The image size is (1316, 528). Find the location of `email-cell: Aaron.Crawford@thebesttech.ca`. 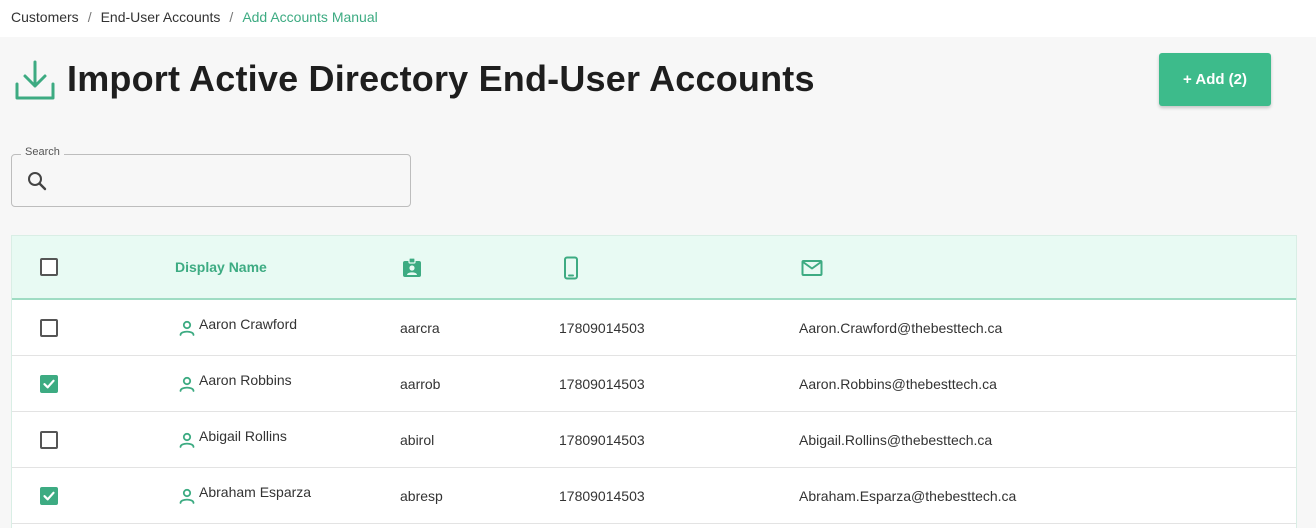

email-cell: Aaron.Crawford@thebesttech.ca is located at coordinates (901, 328).